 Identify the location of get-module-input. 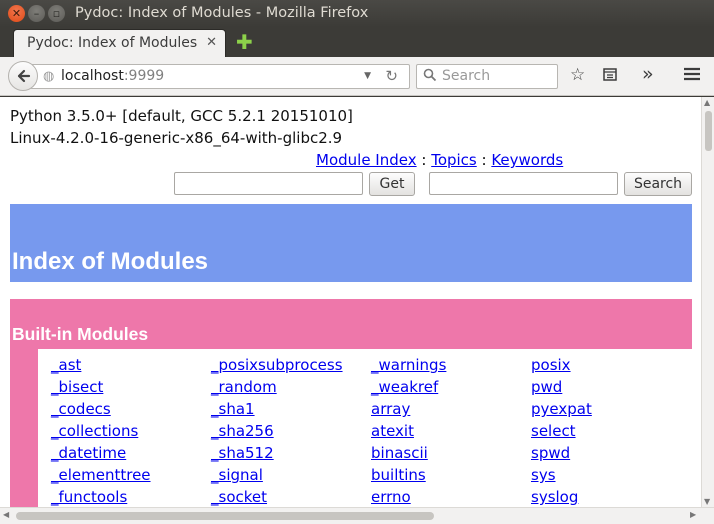
(268, 183).